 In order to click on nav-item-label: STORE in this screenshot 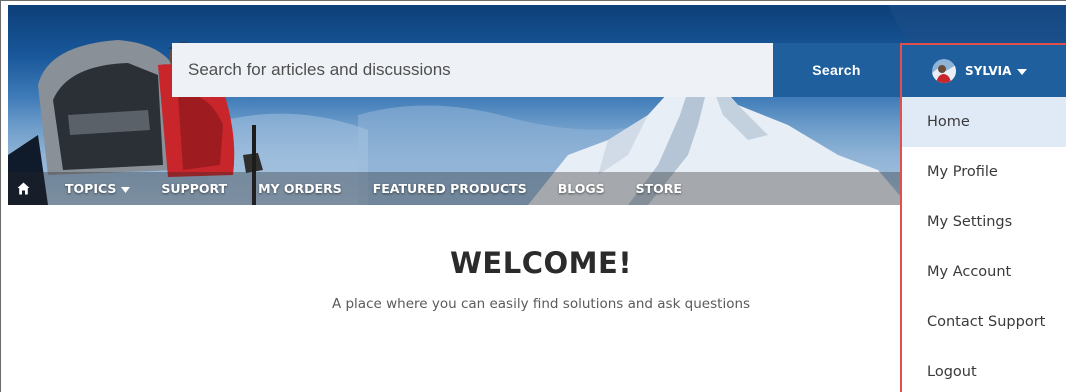, I will do `click(658, 188)`.